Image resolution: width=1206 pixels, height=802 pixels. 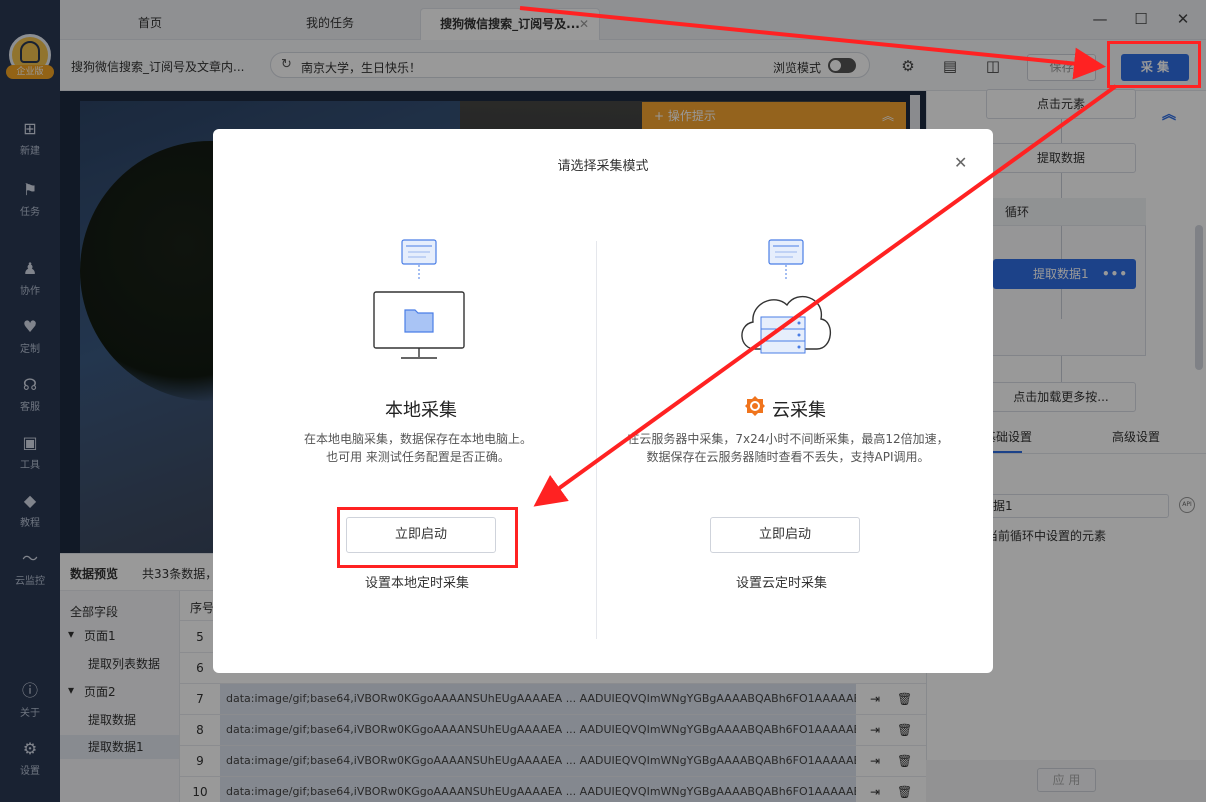 I want to click on local-computer-illustration, so click(x=419, y=299).